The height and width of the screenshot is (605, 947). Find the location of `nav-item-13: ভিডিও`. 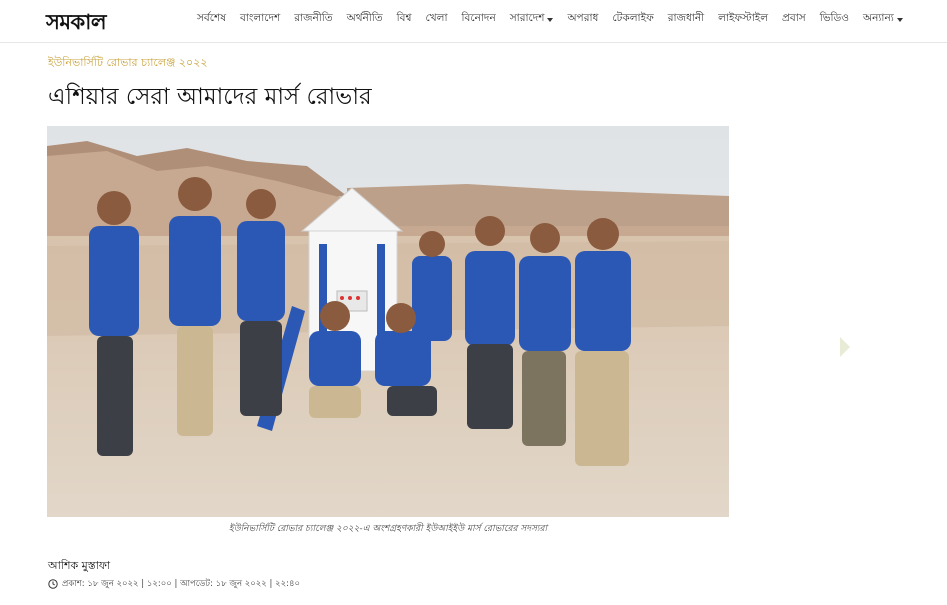

nav-item-13: ভিডিও is located at coordinates (834, 19).